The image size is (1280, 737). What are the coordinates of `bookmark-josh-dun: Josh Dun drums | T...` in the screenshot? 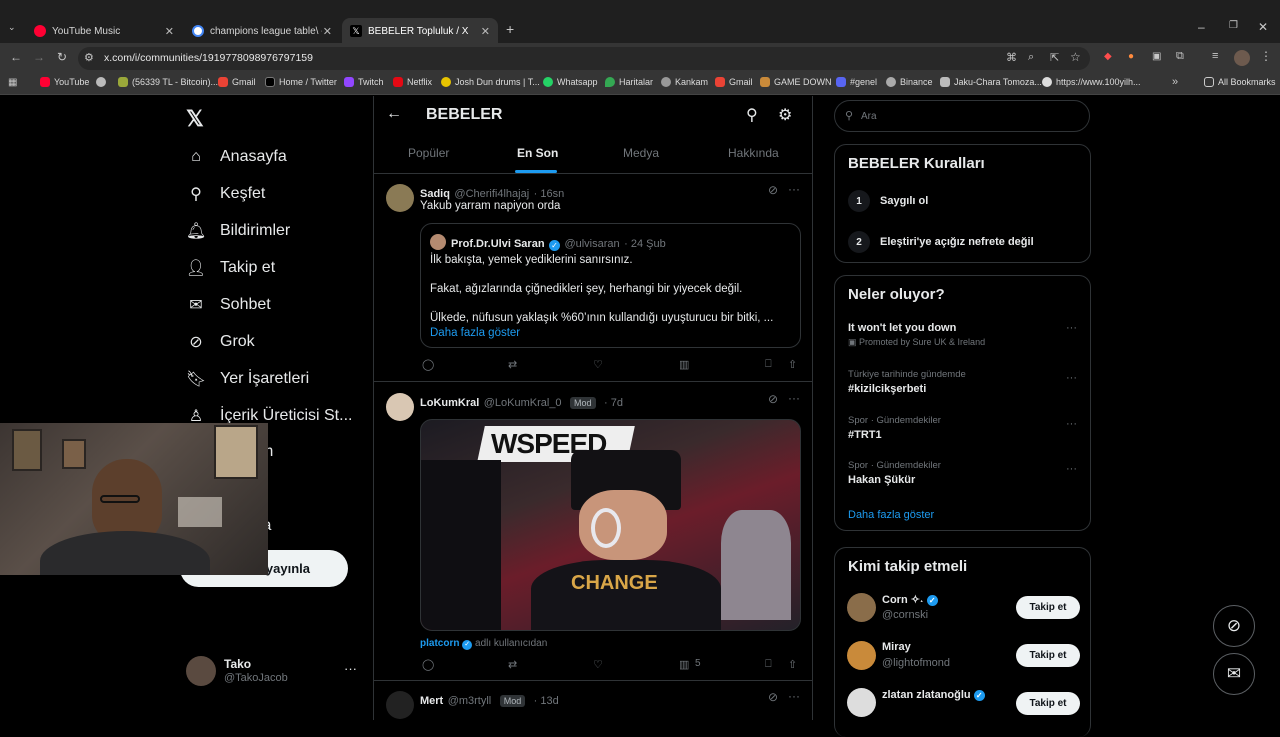 It's located at (490, 82).